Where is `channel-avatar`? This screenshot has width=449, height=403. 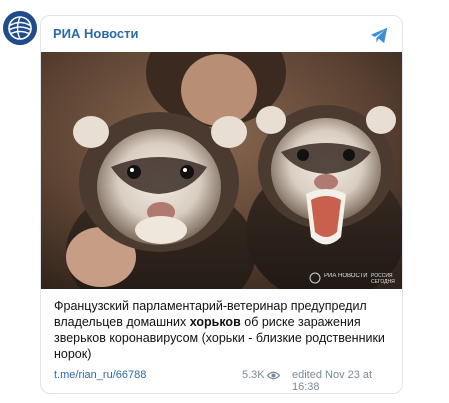 channel-avatar is located at coordinates (20, 28).